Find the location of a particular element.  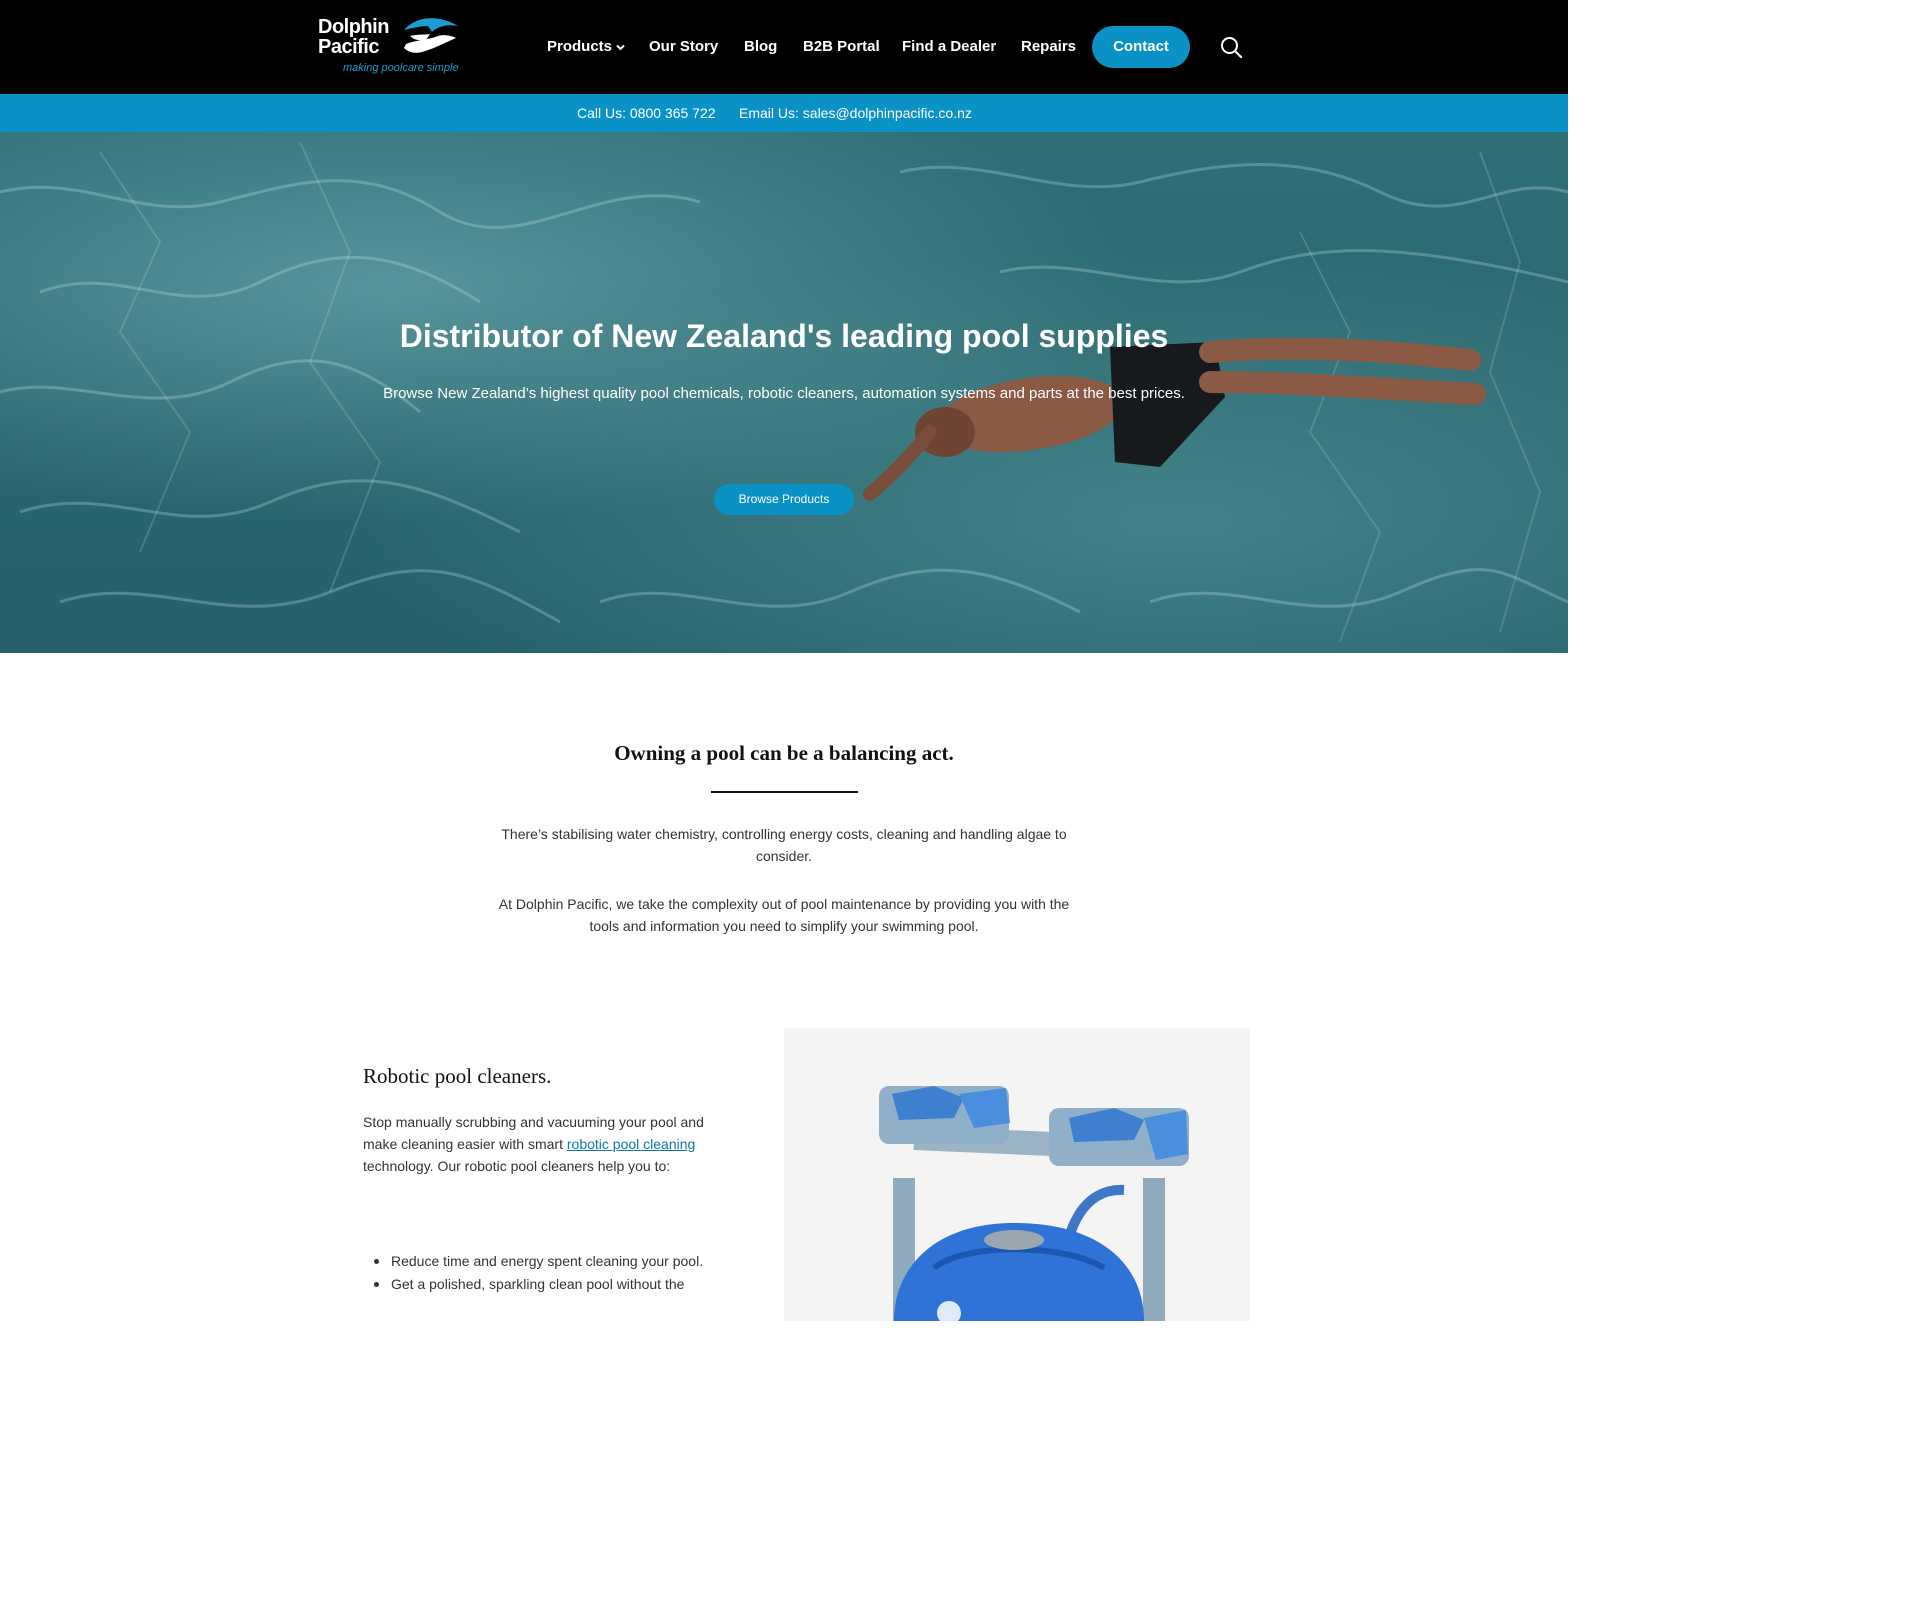

search-icon is located at coordinates (1231, 47).